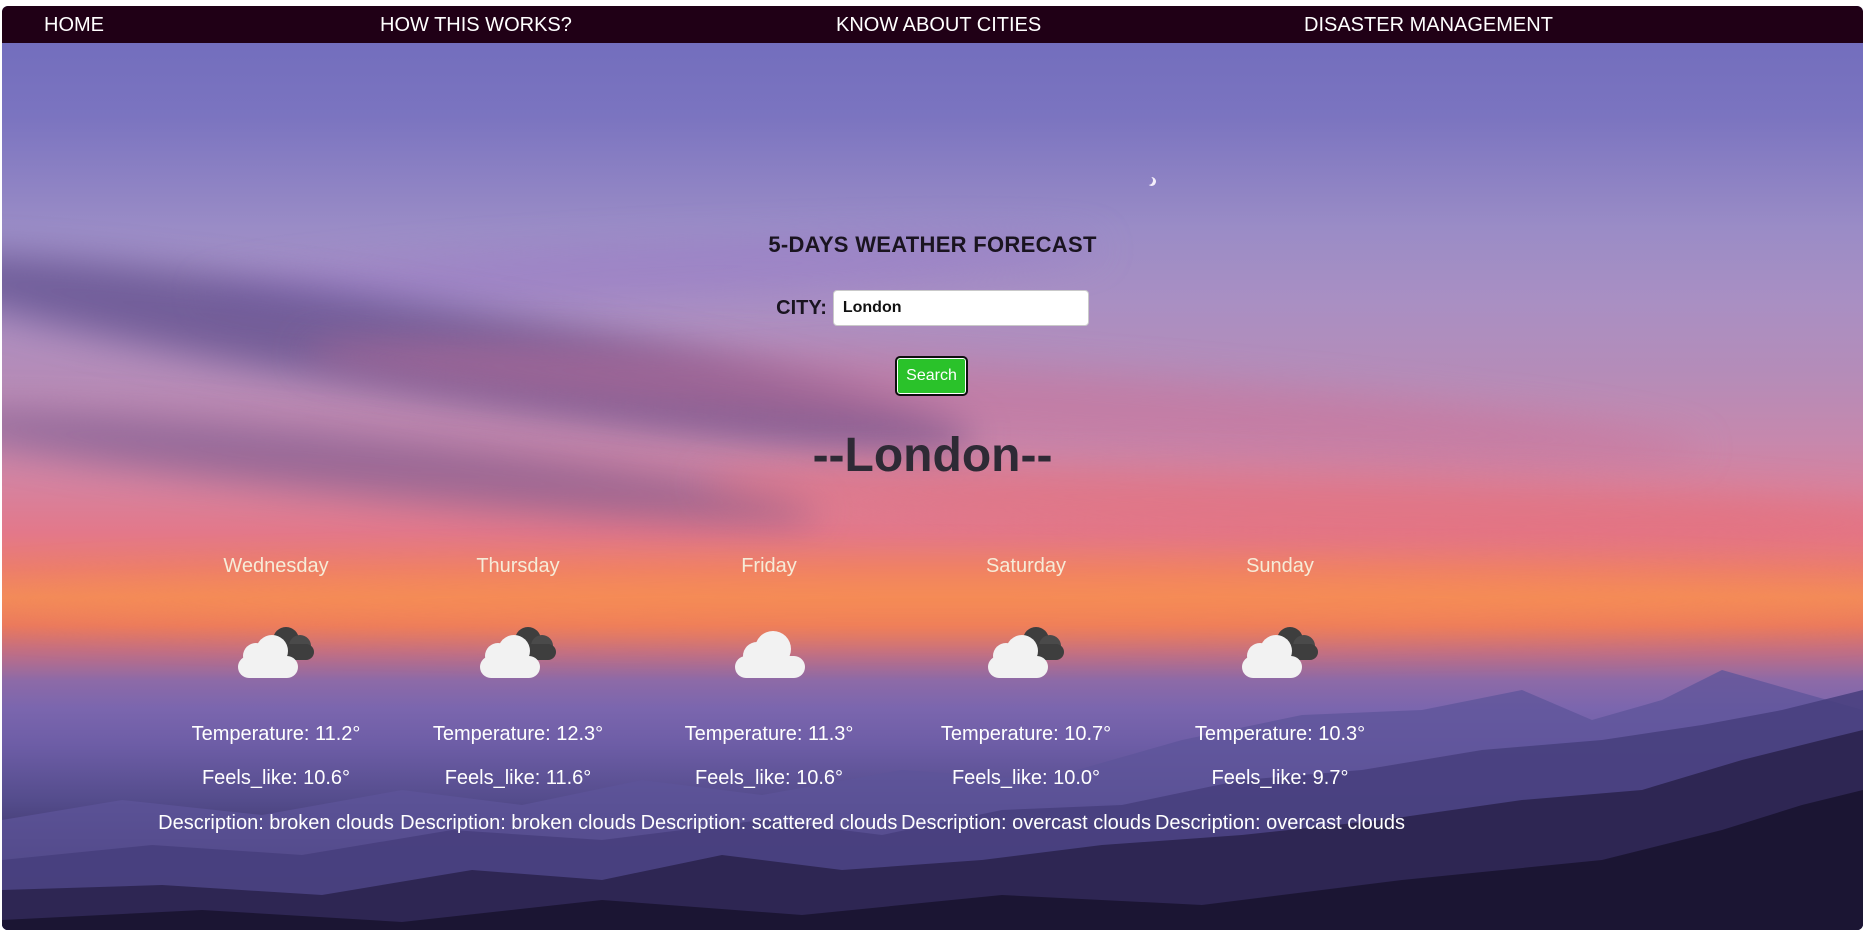 This screenshot has height=932, width=1867. Describe the element at coordinates (1280, 778) in the screenshot. I see `day-feels-like: Feels_like: 9.7°` at that location.